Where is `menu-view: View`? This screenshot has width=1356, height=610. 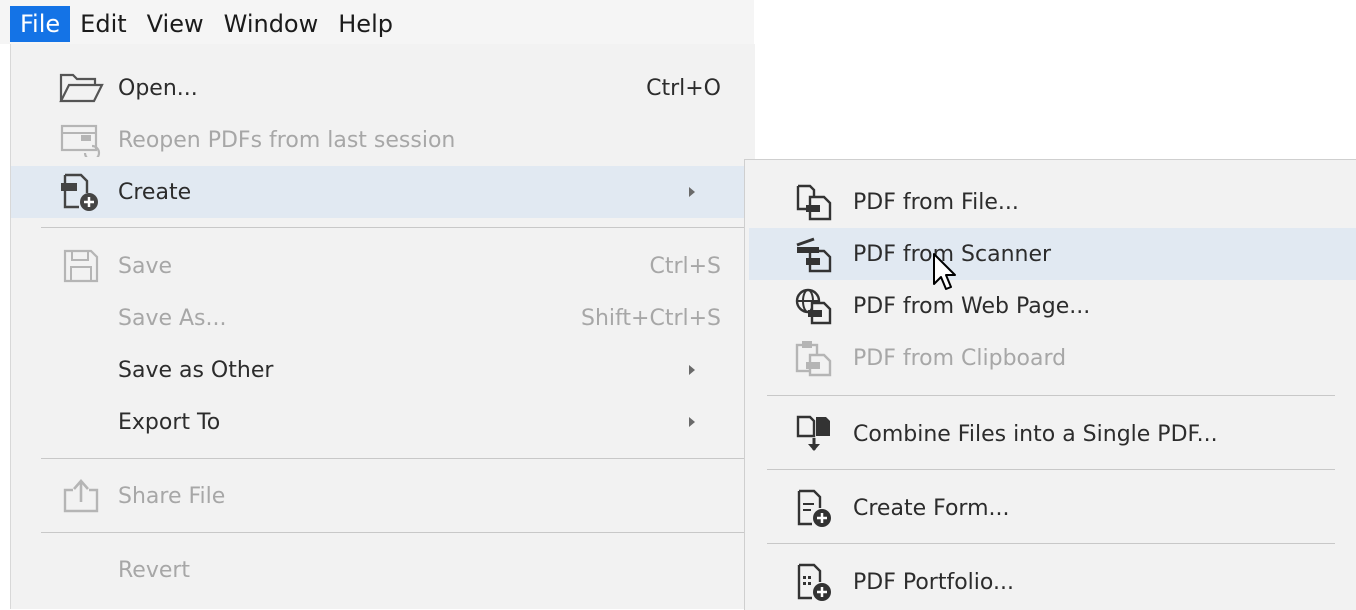 menu-view: View is located at coordinates (175, 24).